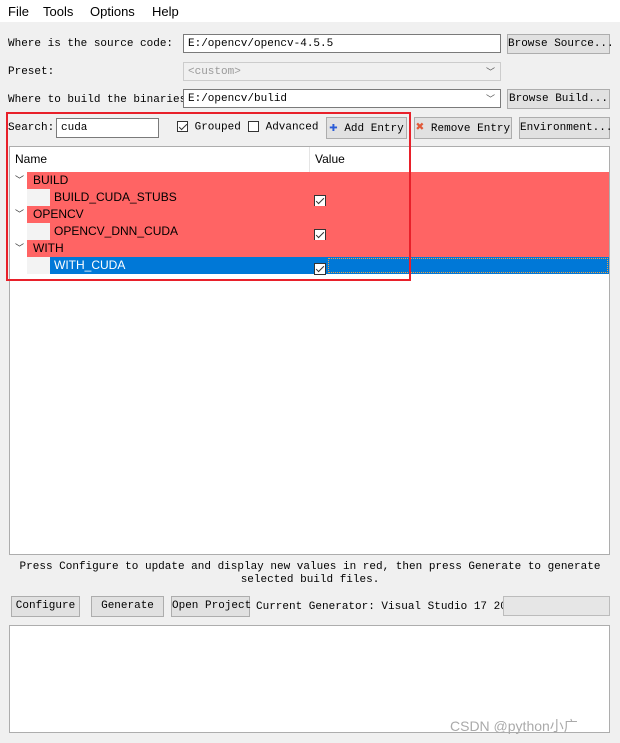  Describe the element at coordinates (112, 11) in the screenshot. I see `menu-options: Options` at that location.